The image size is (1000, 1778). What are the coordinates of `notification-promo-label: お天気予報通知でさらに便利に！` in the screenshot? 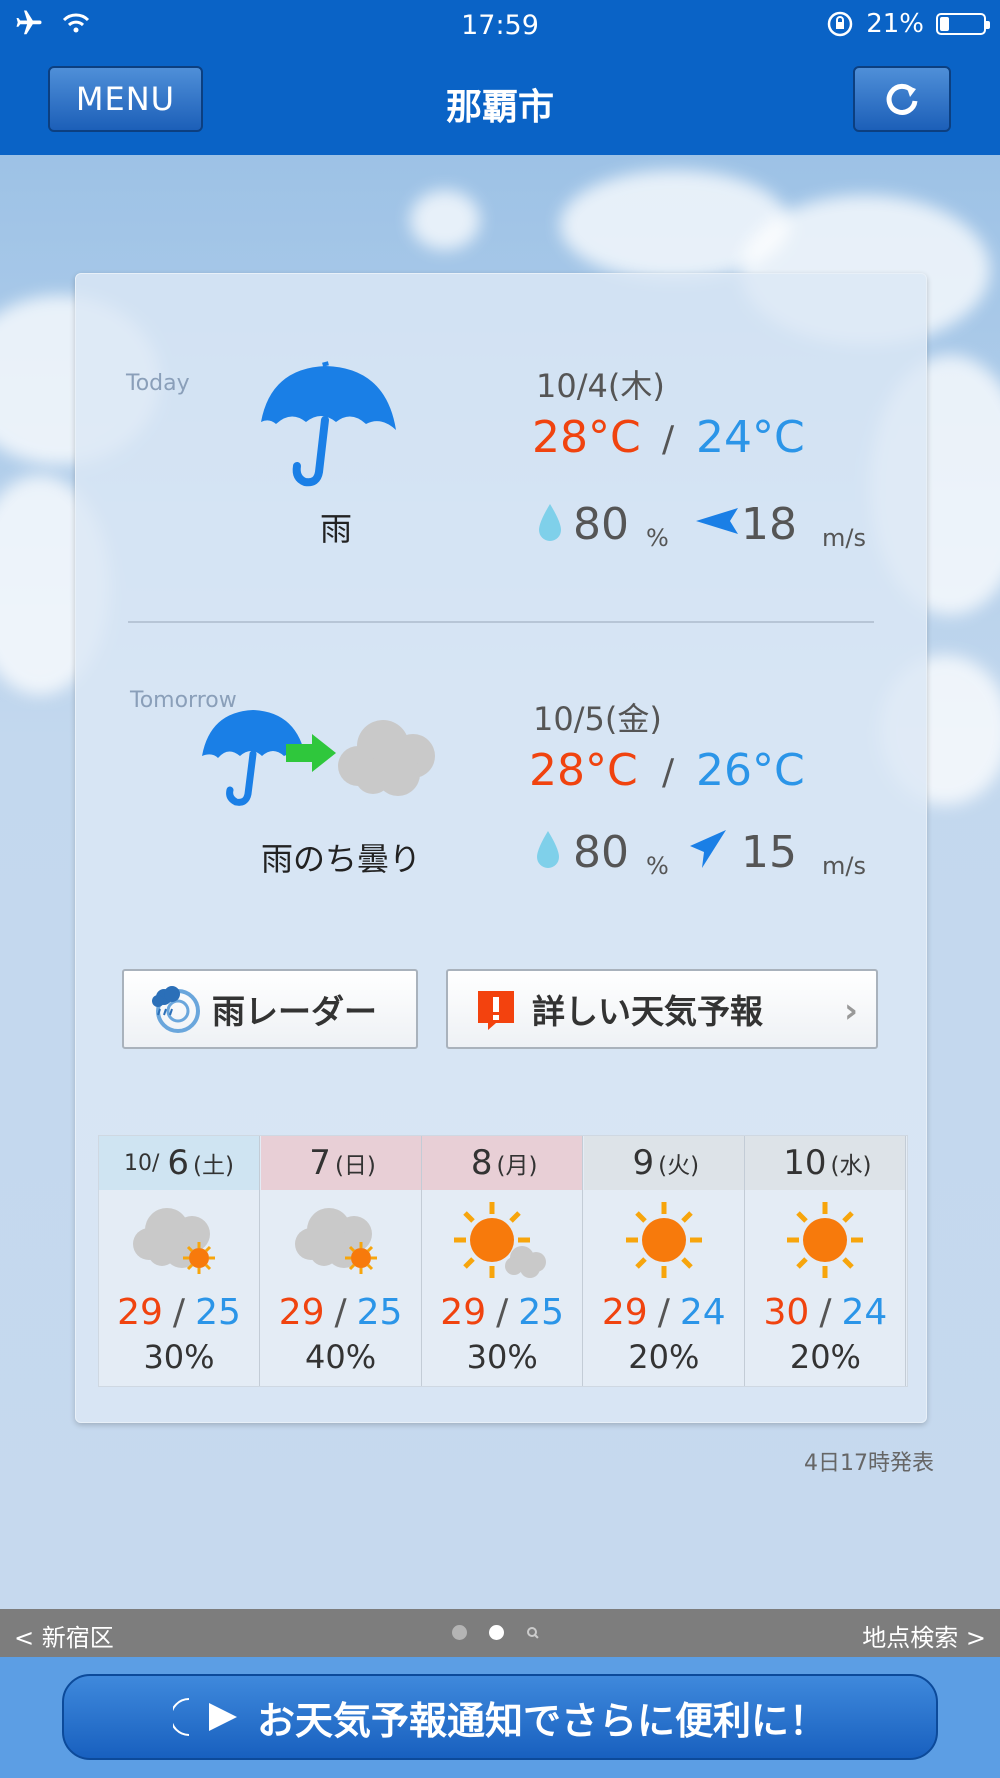 It's located at (541, 1720).